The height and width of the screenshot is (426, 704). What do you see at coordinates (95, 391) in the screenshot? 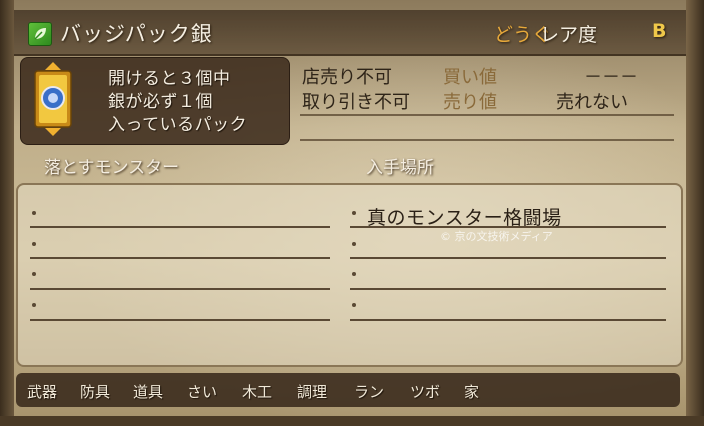
I see `tab-armor: 防具` at bounding box center [95, 391].